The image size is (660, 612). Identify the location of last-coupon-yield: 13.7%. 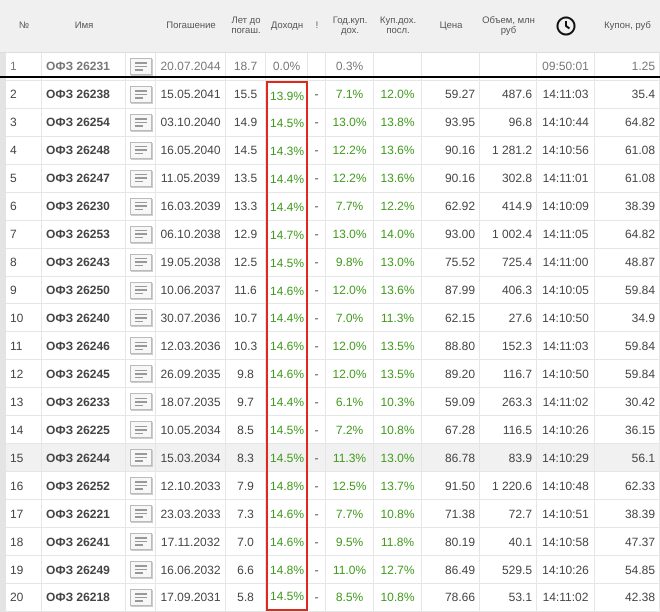
(397, 485).